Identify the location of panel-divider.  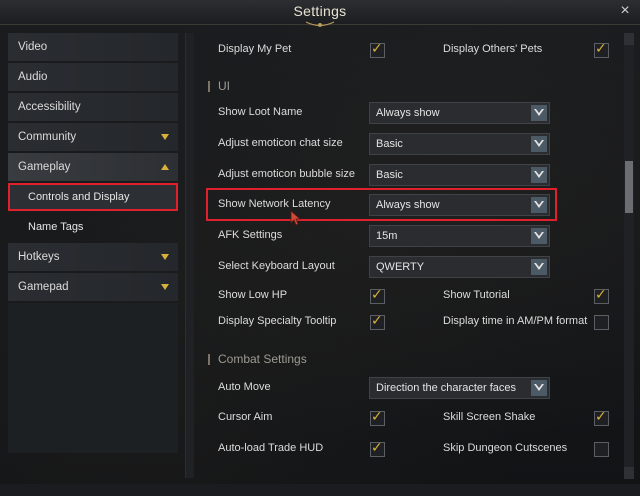
(189, 255).